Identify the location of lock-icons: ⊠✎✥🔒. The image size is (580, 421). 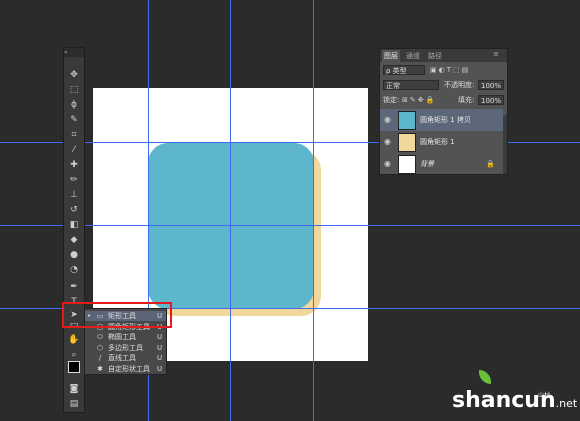
(419, 100).